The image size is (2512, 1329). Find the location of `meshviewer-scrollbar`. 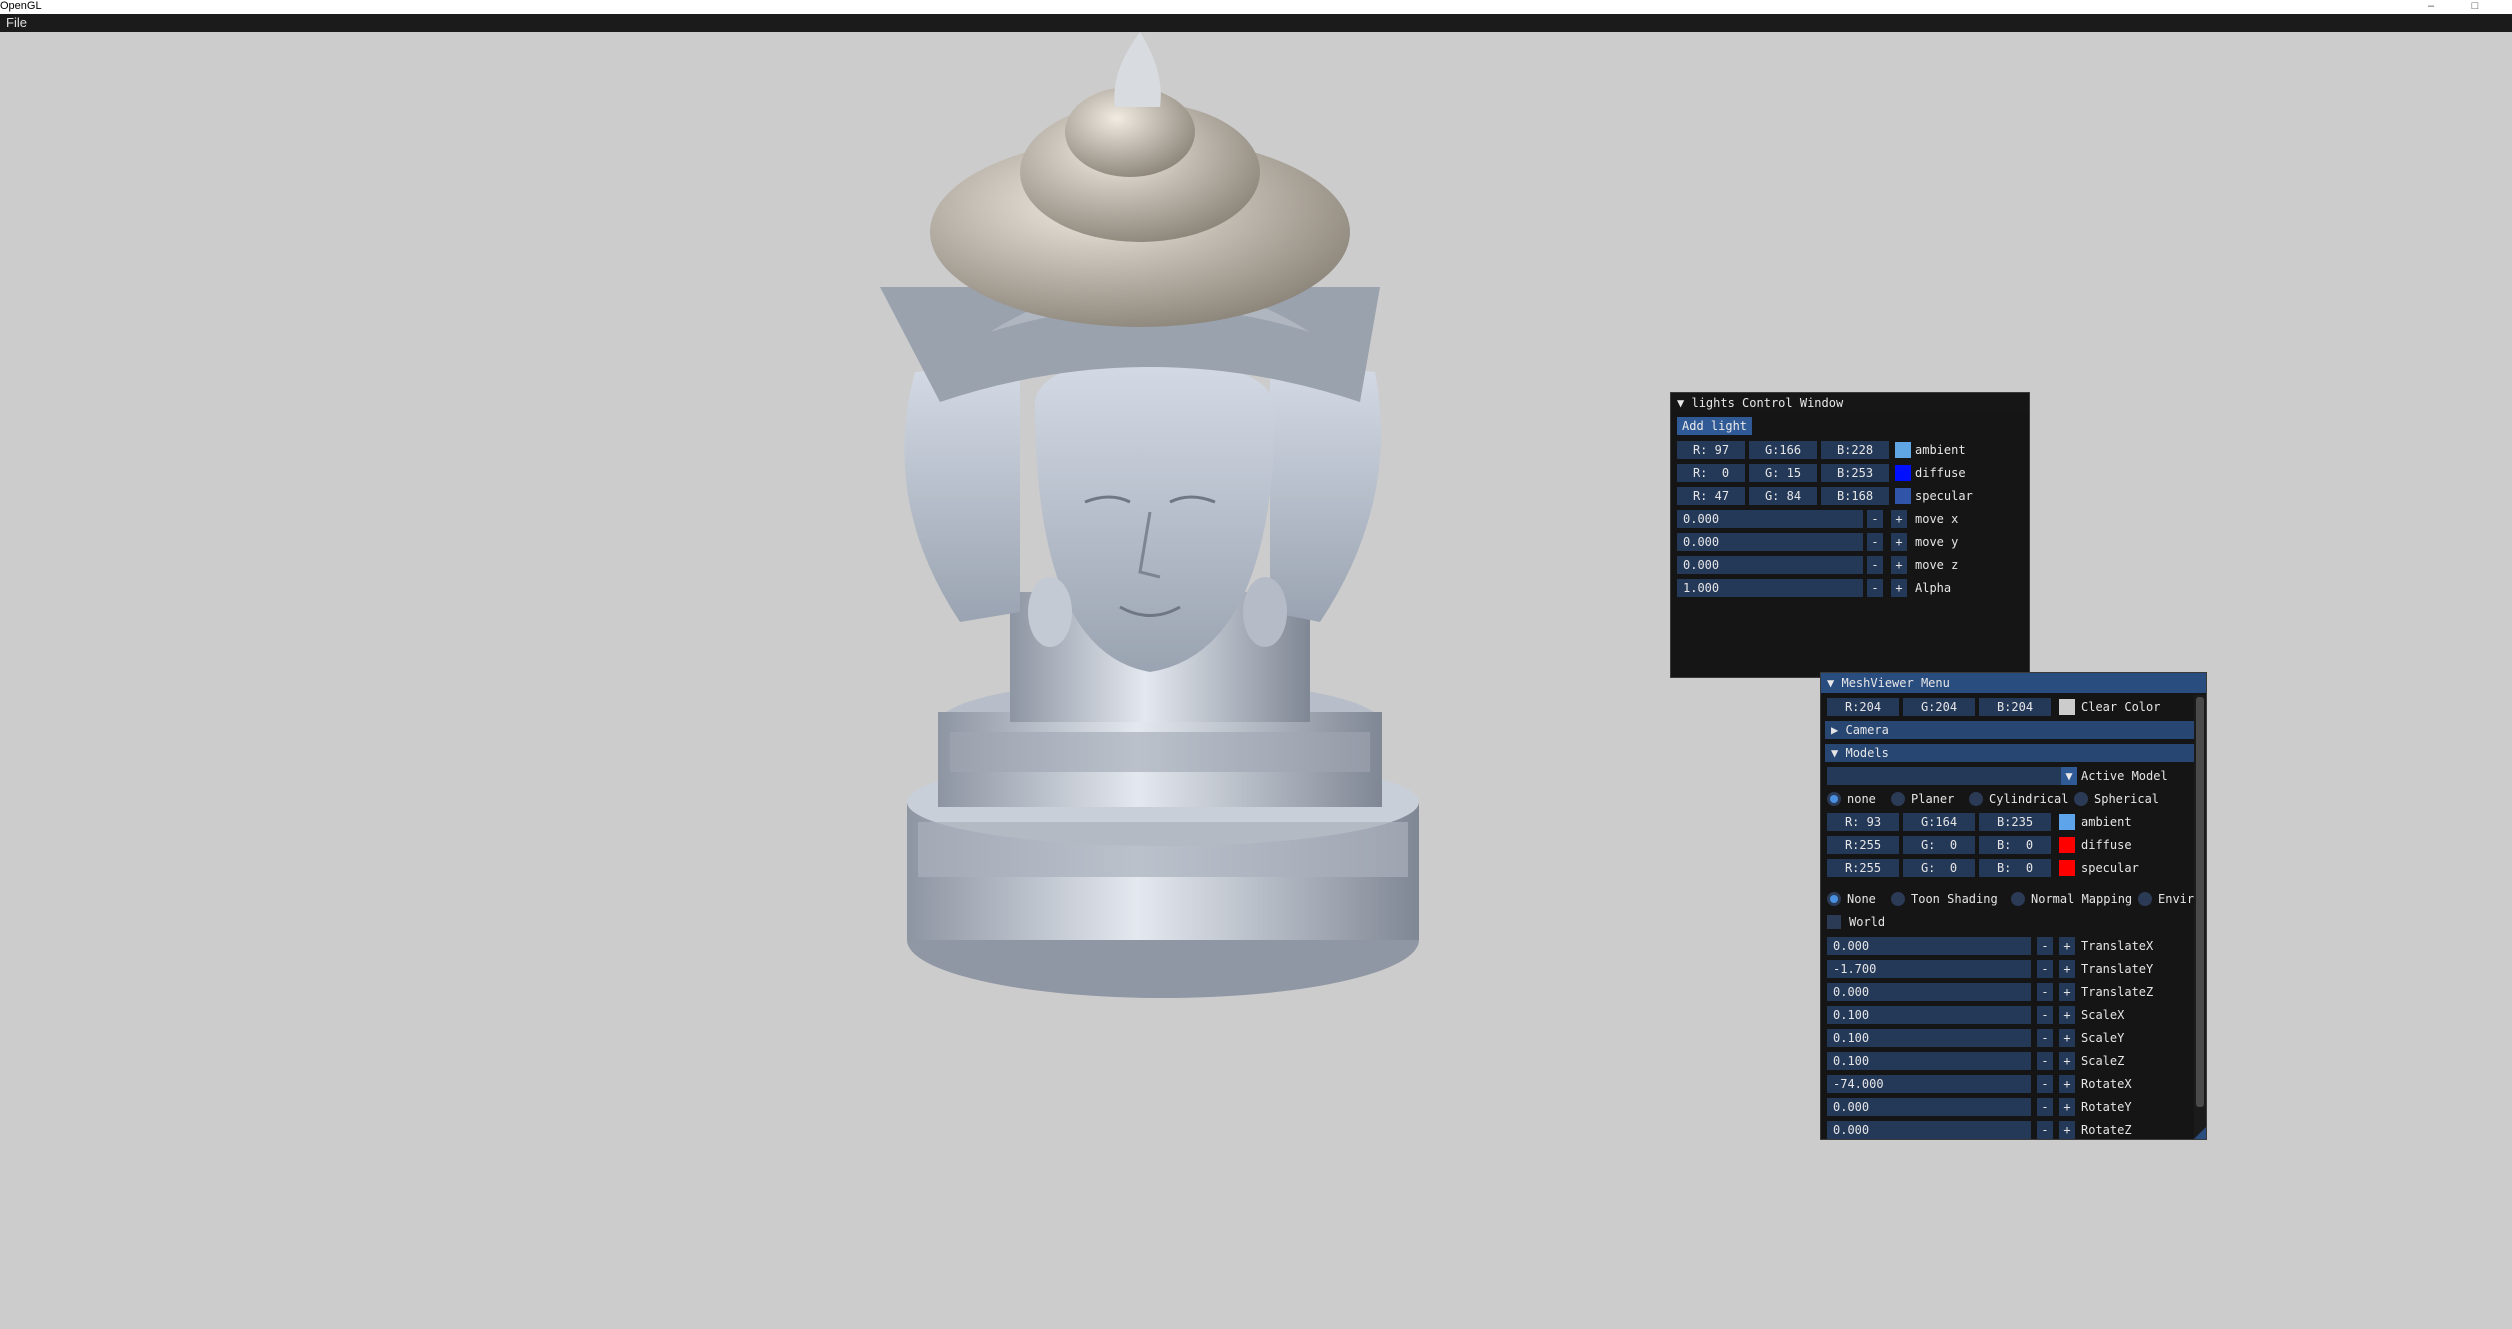

meshviewer-scrollbar is located at coordinates (2200, 917).